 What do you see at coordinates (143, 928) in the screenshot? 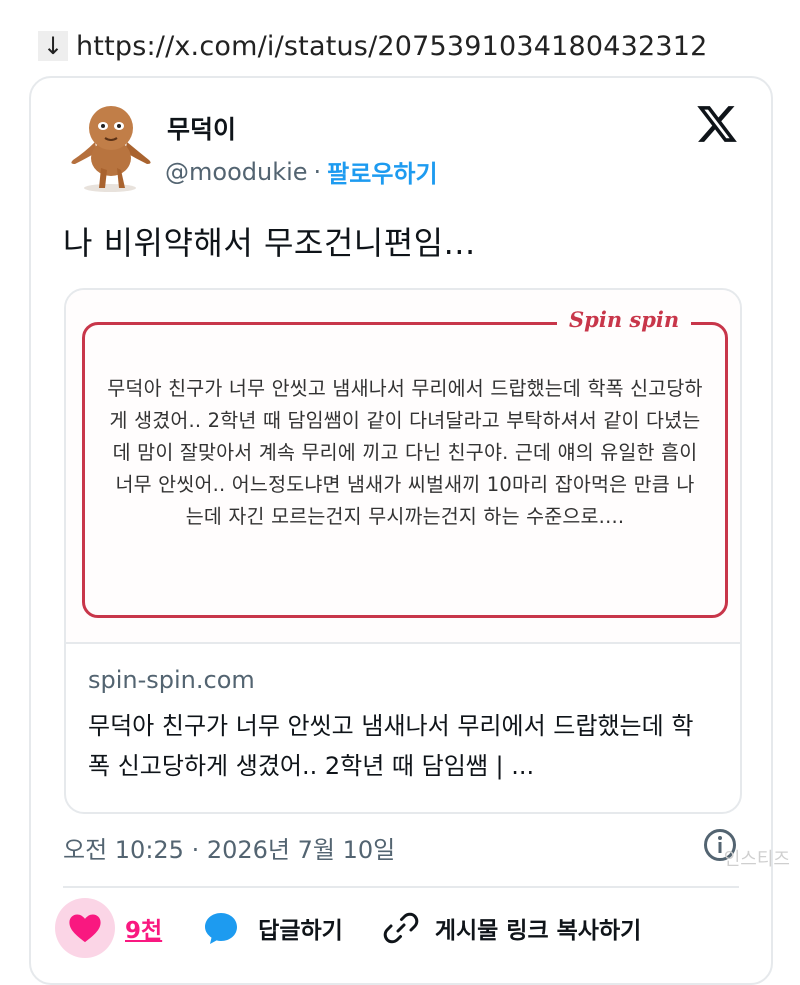
I see `like-count: 9천` at bounding box center [143, 928].